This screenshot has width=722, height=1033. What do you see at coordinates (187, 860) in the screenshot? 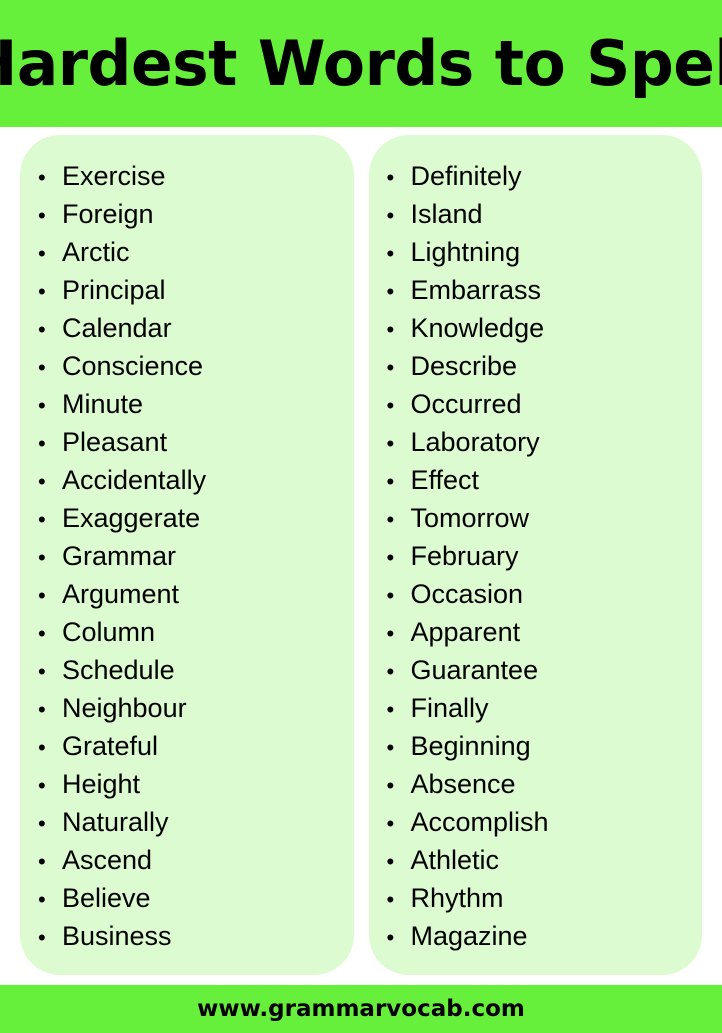
I see `list-item: • Ascend` at bounding box center [187, 860].